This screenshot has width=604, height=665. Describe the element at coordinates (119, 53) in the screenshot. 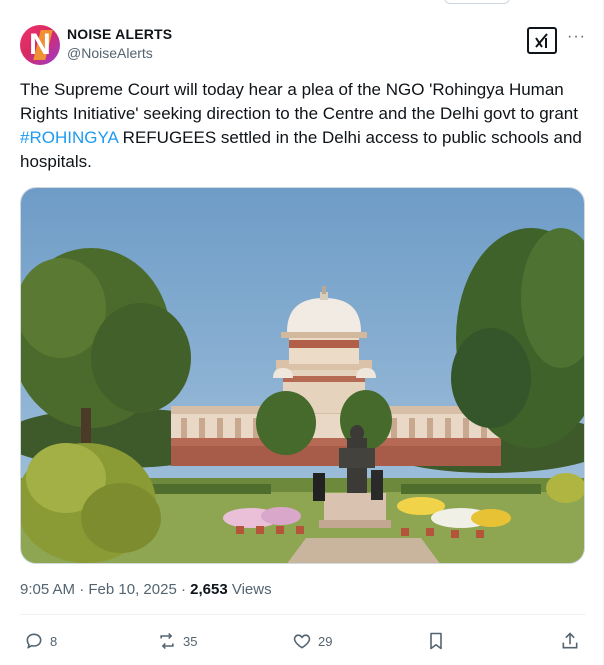

I see `author-handle: @NoiseAlerts` at that location.